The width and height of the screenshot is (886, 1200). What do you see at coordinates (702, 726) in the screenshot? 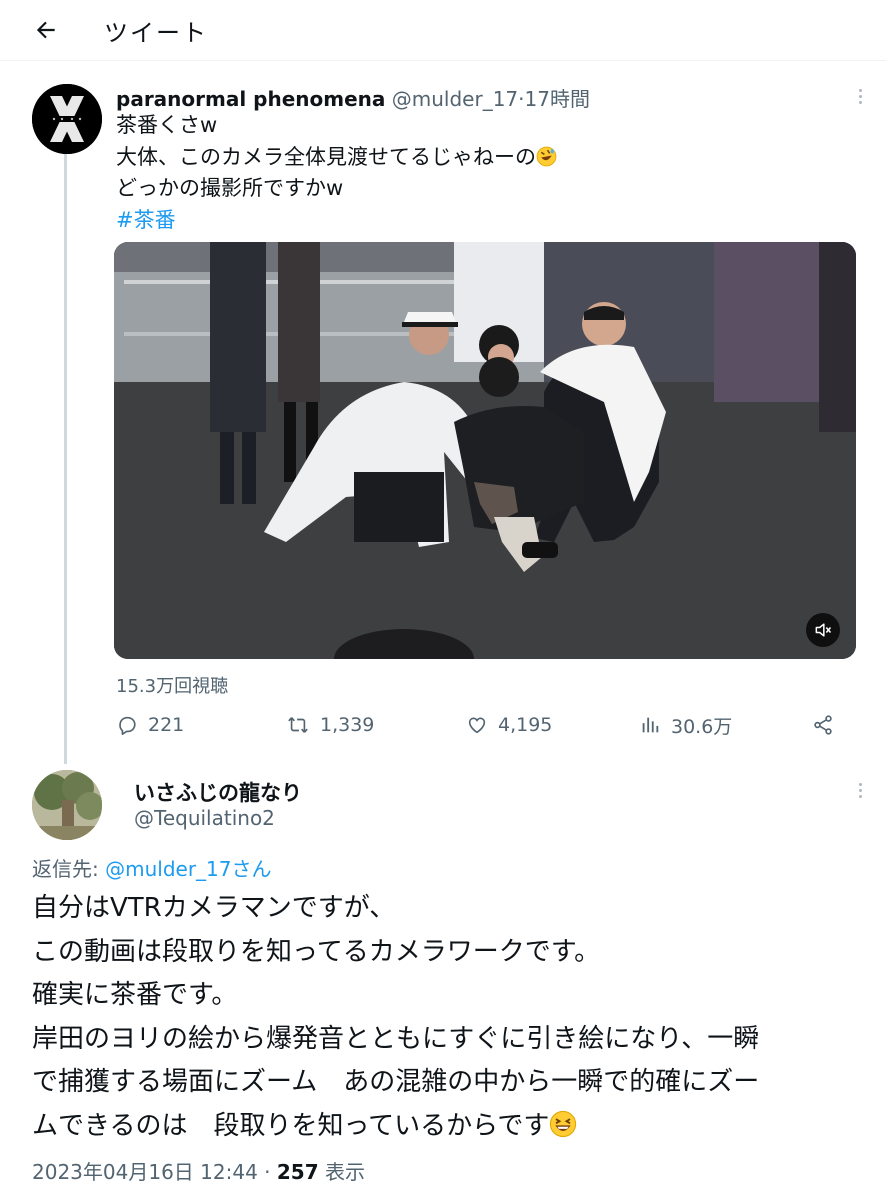
I see `impression-count: 30.6万` at bounding box center [702, 726].